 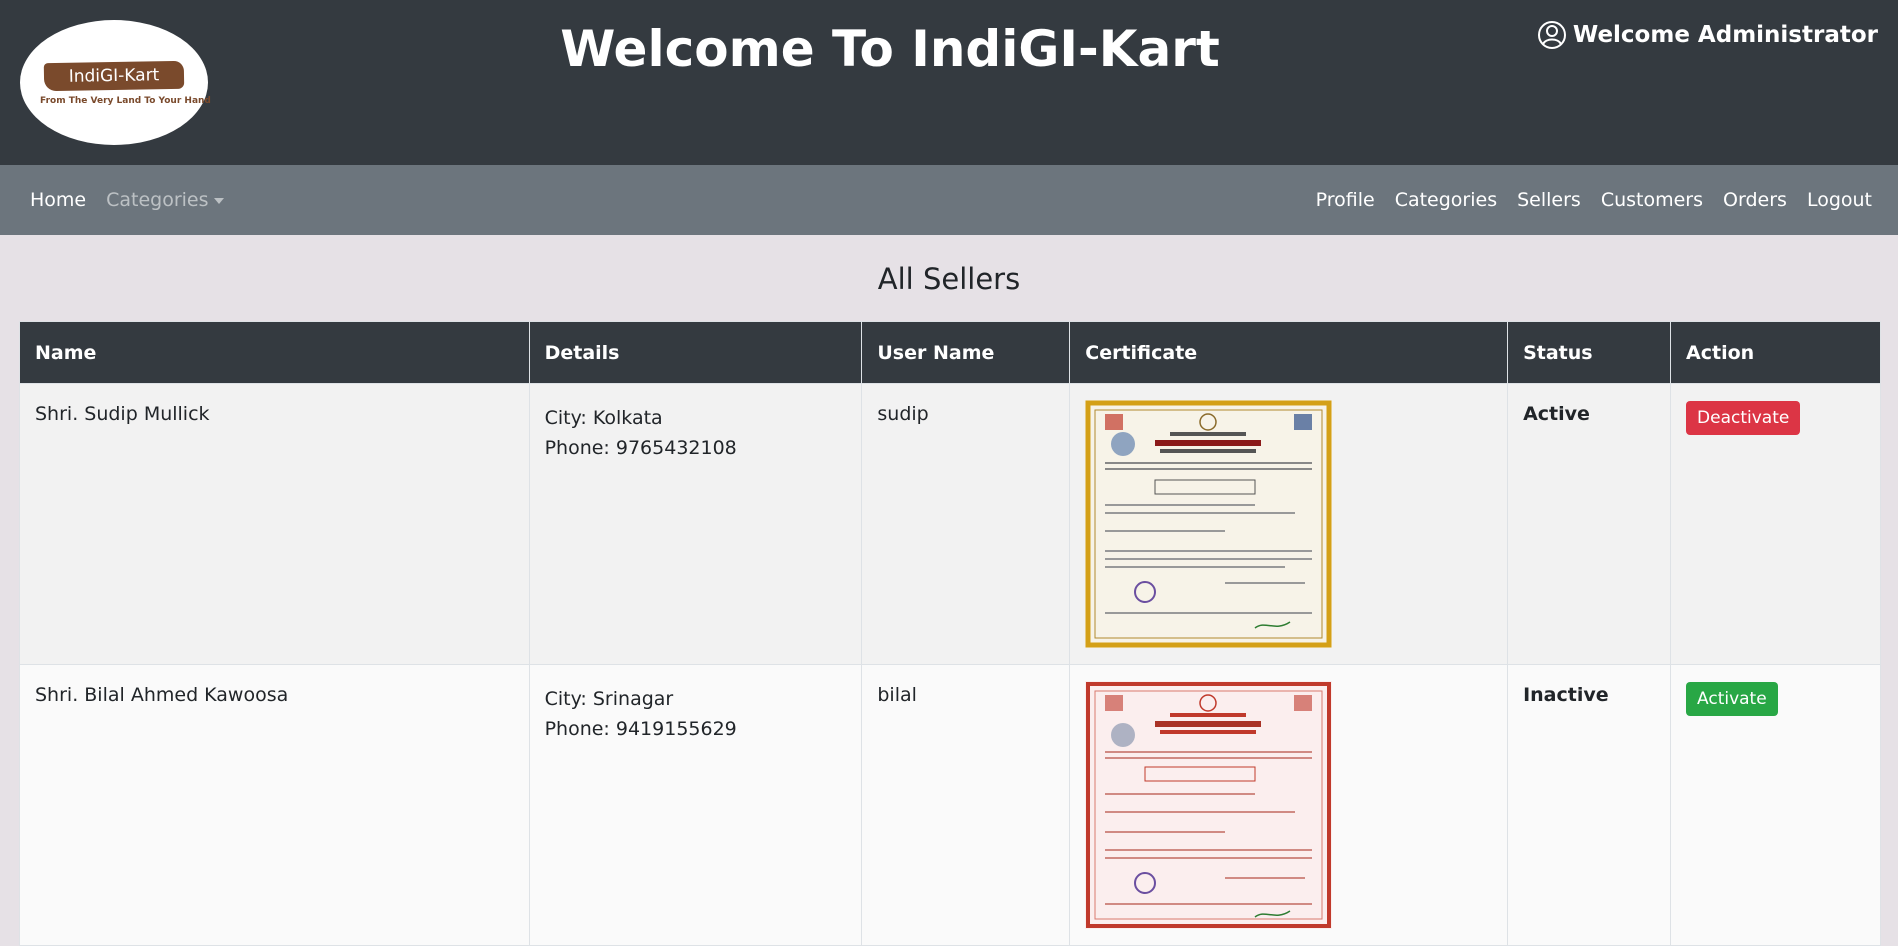 What do you see at coordinates (1566, 695) in the screenshot?
I see `status-badge: Inactive` at bounding box center [1566, 695].